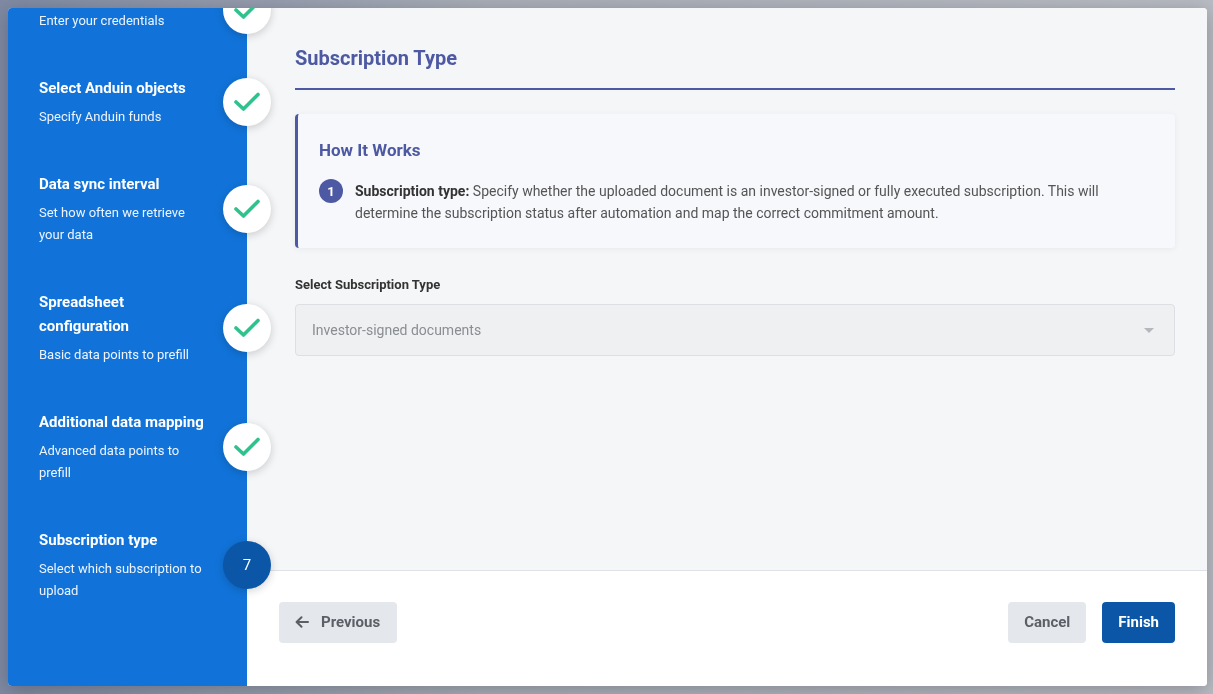  What do you see at coordinates (102, 21) in the screenshot?
I see `step-description: Enter your credentials` at bounding box center [102, 21].